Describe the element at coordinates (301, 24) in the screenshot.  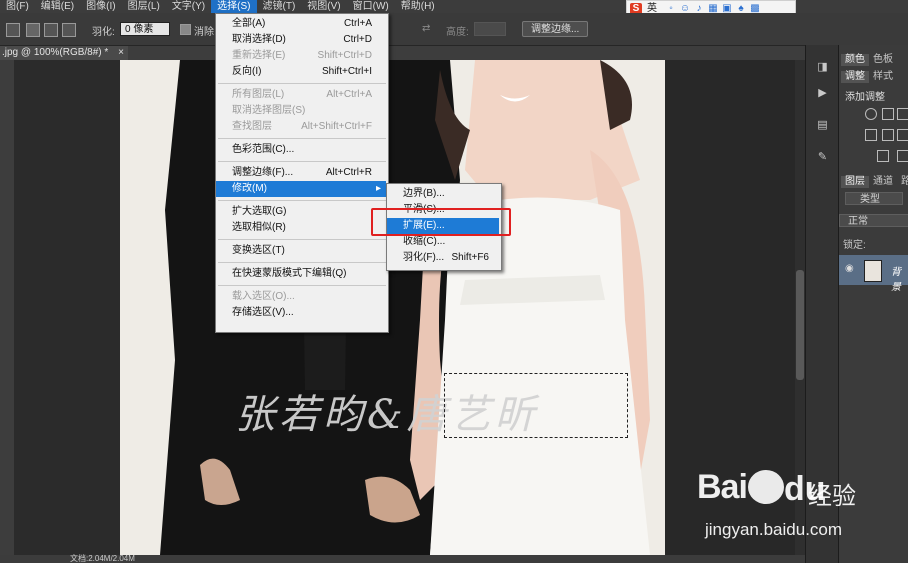
I see `select-menu-item-0: 全部(A) Ctrl+A` at that location.